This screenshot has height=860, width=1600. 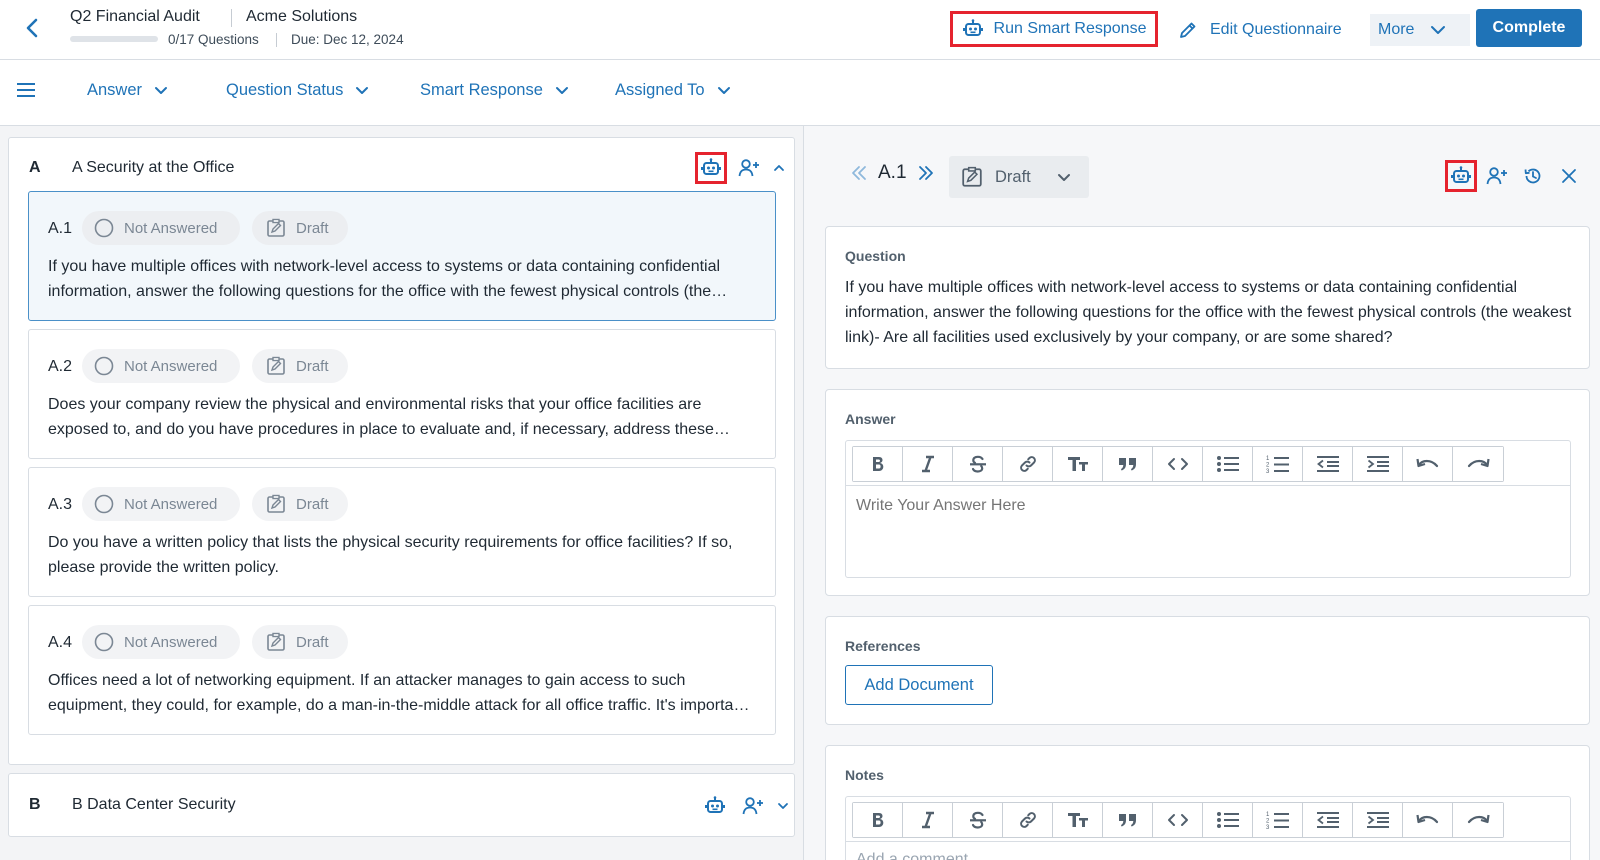 I want to click on back-button, so click(x=32, y=28).